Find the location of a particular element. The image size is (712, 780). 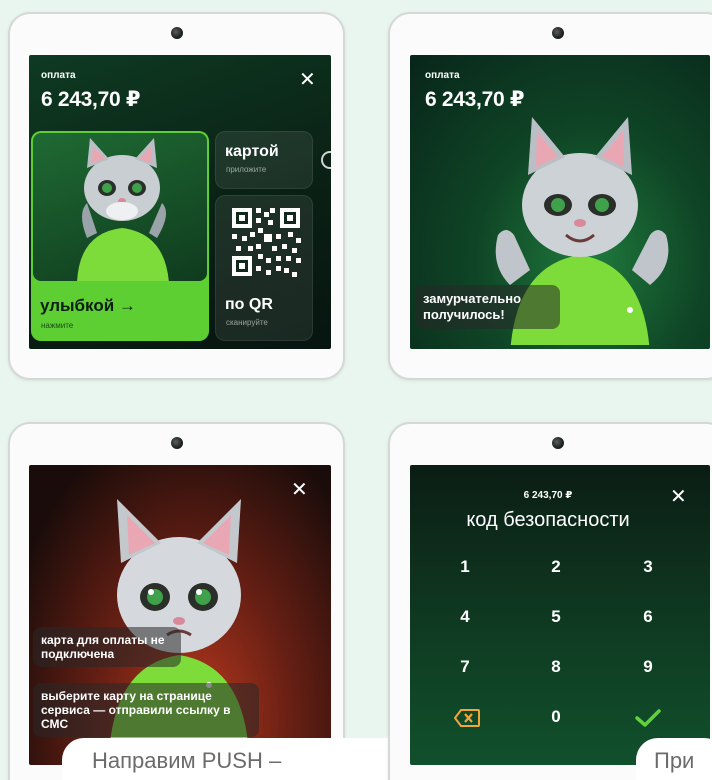

key-5: 5 is located at coordinates (556, 617).